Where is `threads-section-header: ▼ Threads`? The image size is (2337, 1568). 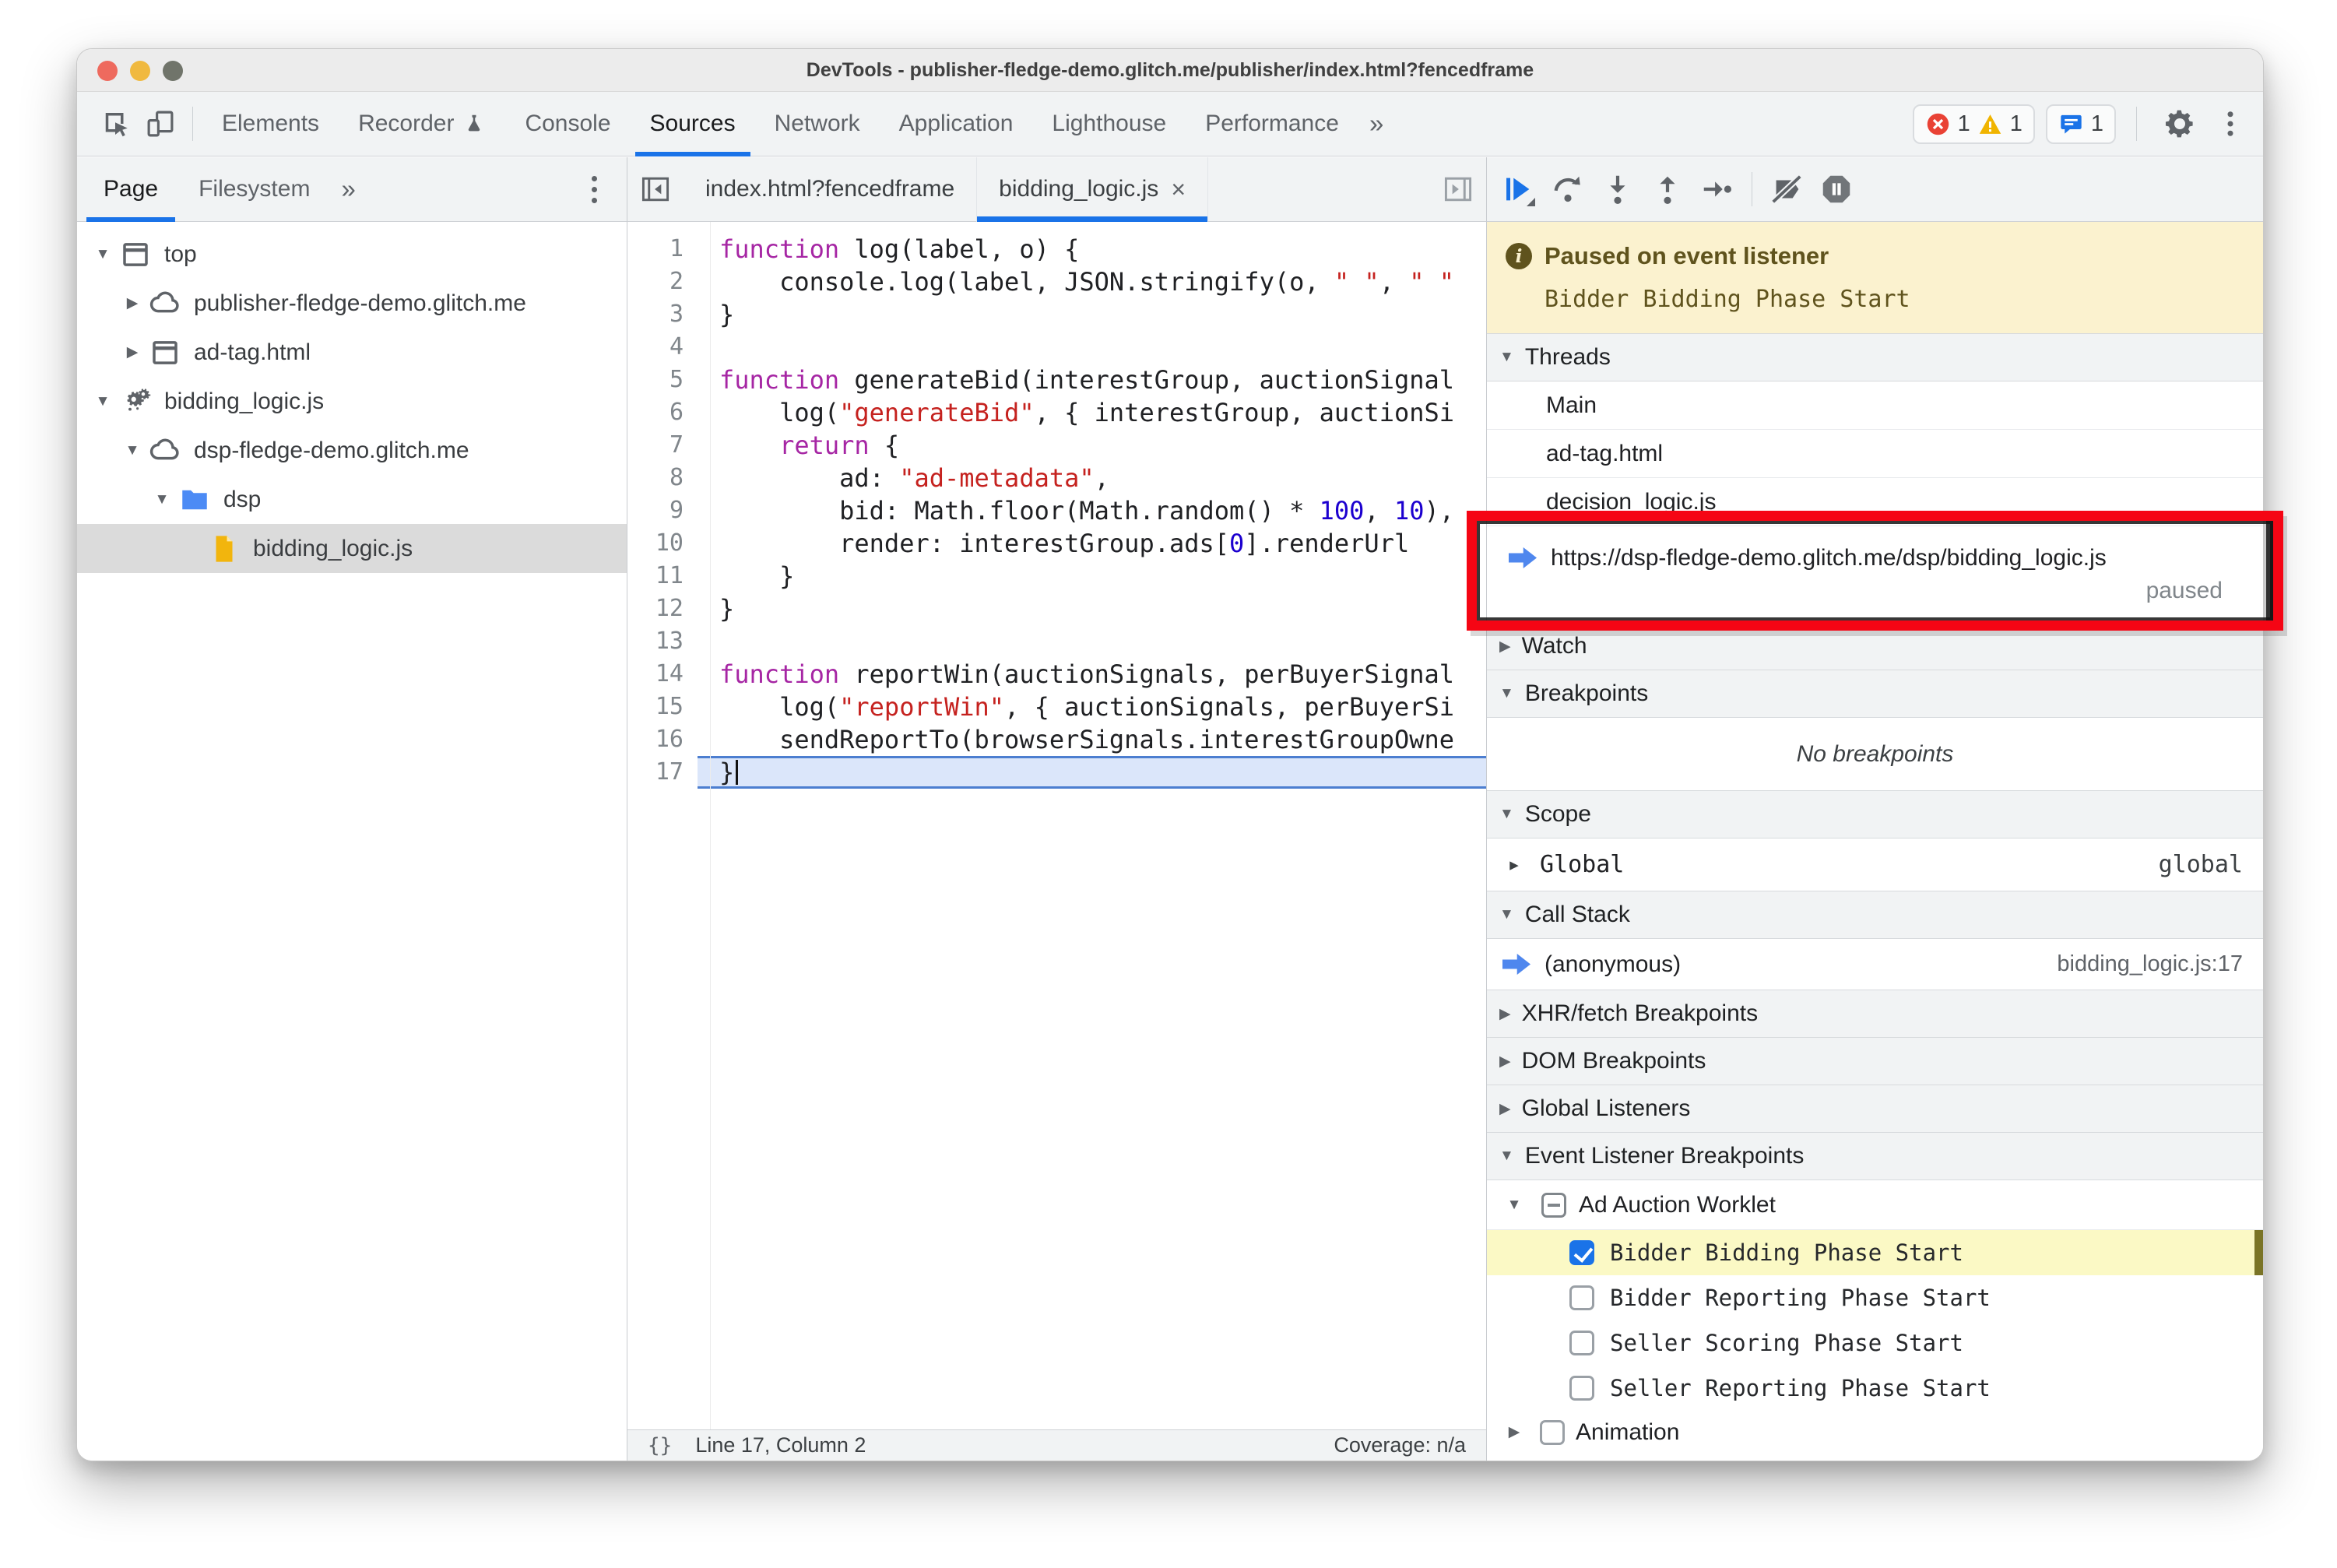
threads-section-header: ▼ Threads is located at coordinates (1875, 357).